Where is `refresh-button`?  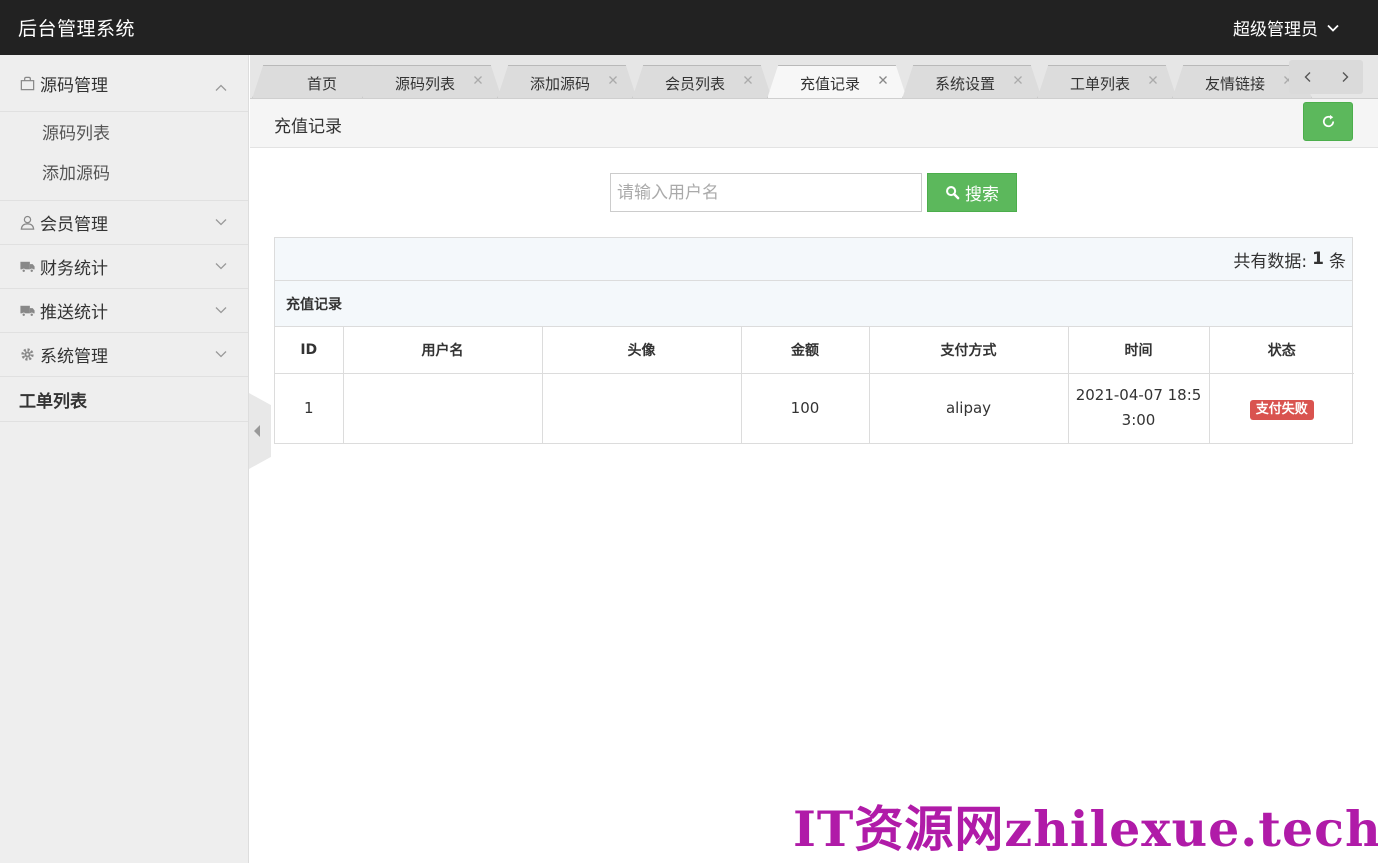 refresh-button is located at coordinates (1328, 121).